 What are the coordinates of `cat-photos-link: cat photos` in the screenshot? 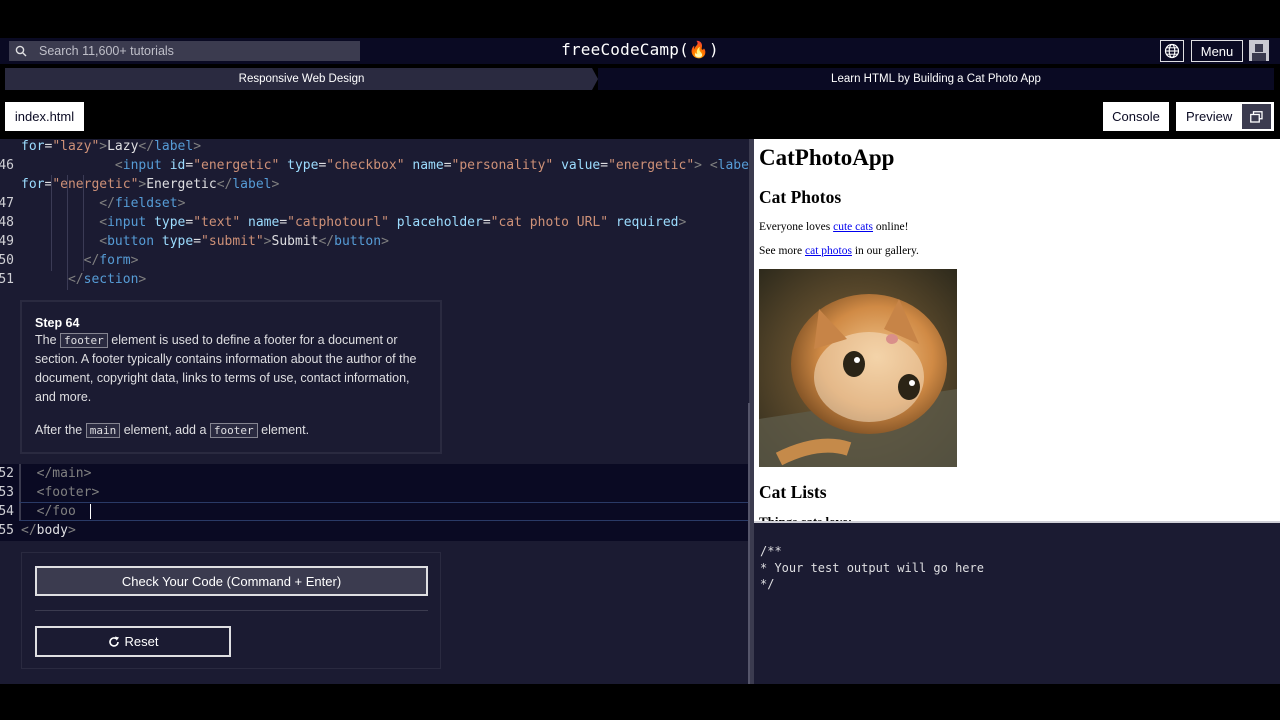 It's located at (828, 251).